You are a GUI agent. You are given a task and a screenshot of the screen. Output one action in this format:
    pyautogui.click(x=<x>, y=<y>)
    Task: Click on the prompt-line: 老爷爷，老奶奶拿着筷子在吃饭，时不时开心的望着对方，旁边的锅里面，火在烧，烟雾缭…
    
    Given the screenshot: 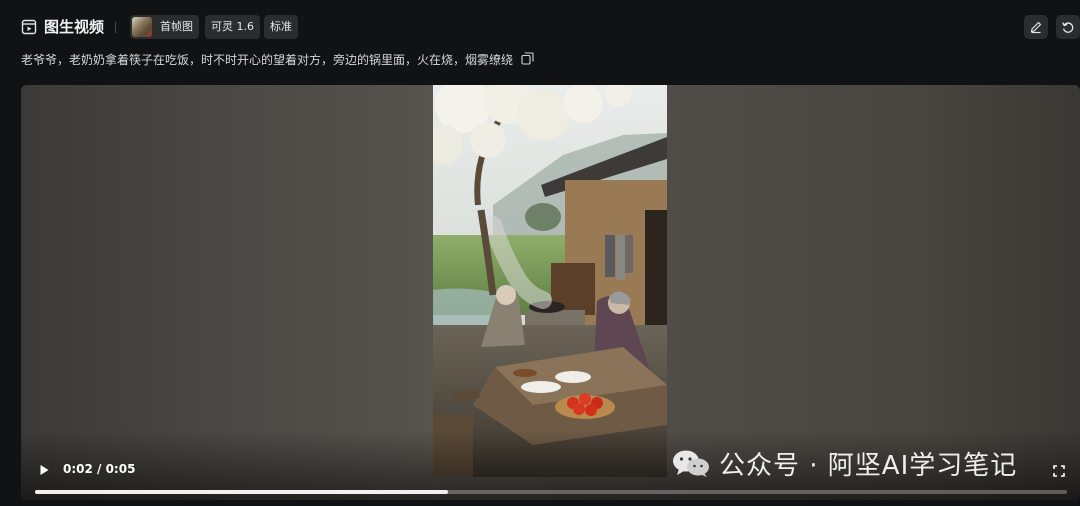 What is the action you would take?
    pyautogui.click(x=277, y=60)
    